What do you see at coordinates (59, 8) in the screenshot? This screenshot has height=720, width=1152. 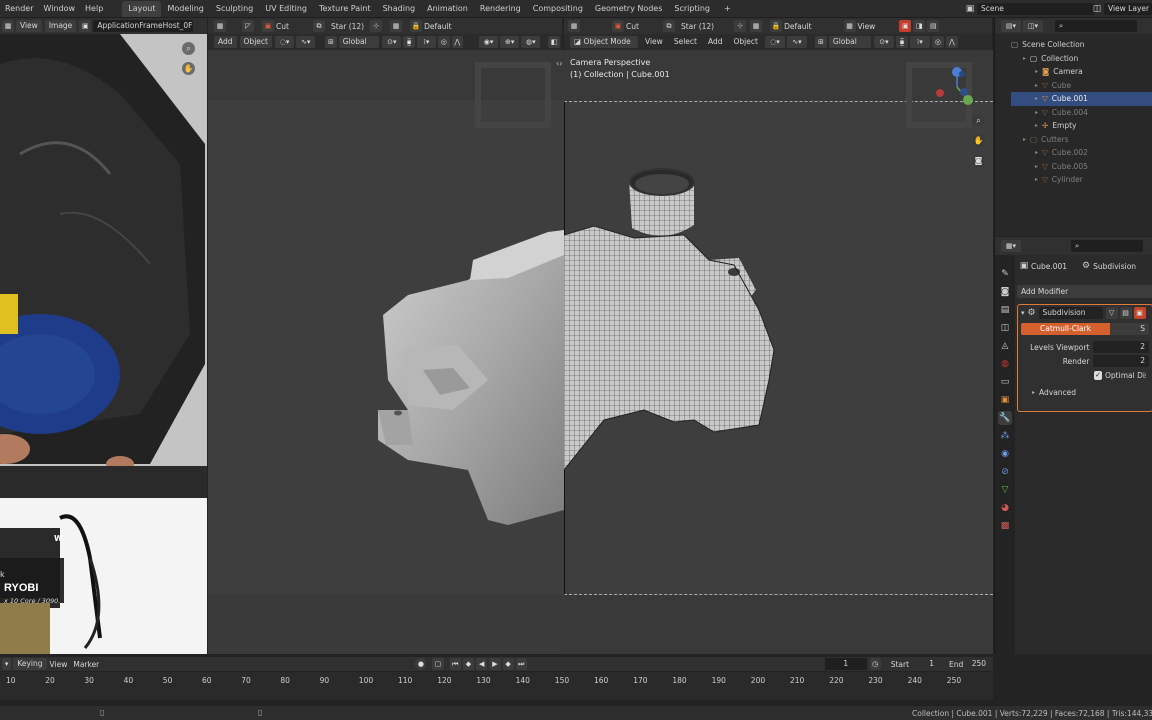 I see `menu-window: Window` at bounding box center [59, 8].